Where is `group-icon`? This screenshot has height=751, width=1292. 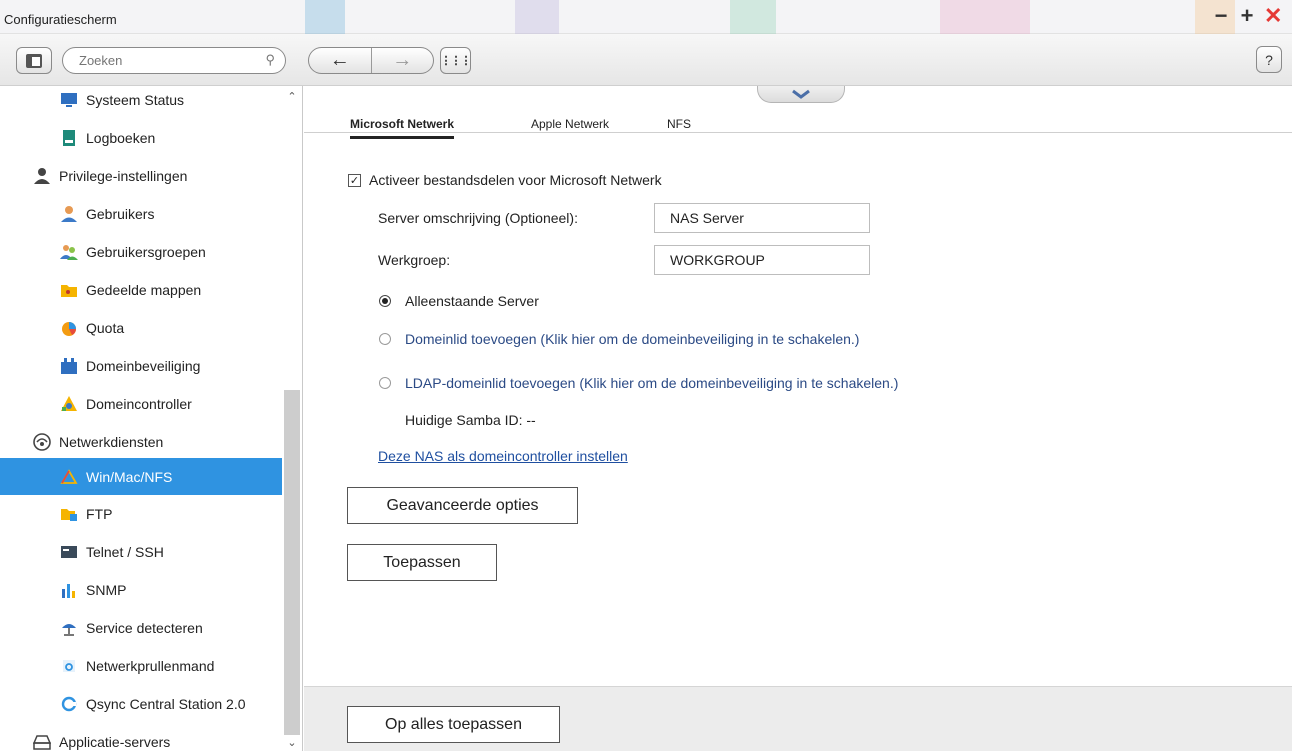 group-icon is located at coordinates (69, 252).